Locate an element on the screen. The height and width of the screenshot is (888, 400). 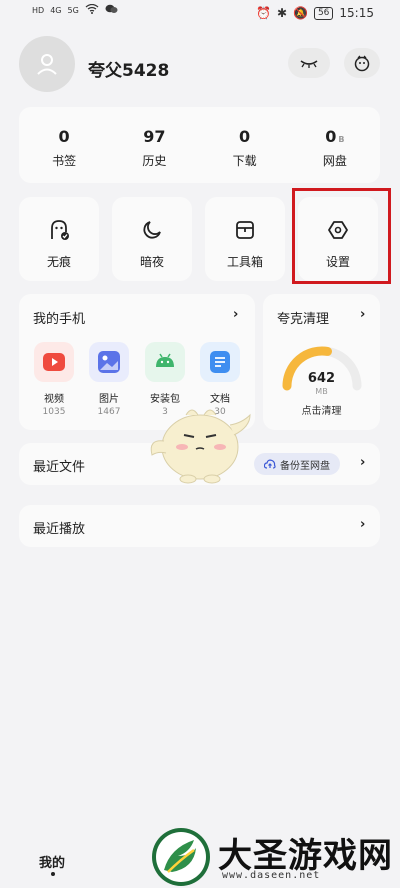
app-name: 视频 is located at coordinates (54, 399).